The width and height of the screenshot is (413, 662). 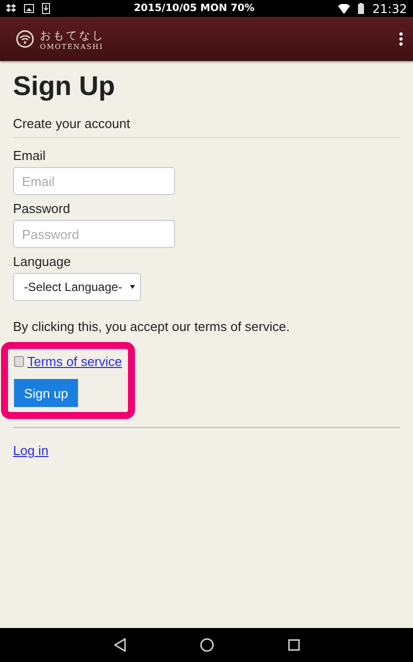 What do you see at coordinates (206, 127) in the screenshot?
I see `page-subheading: Create your account` at bounding box center [206, 127].